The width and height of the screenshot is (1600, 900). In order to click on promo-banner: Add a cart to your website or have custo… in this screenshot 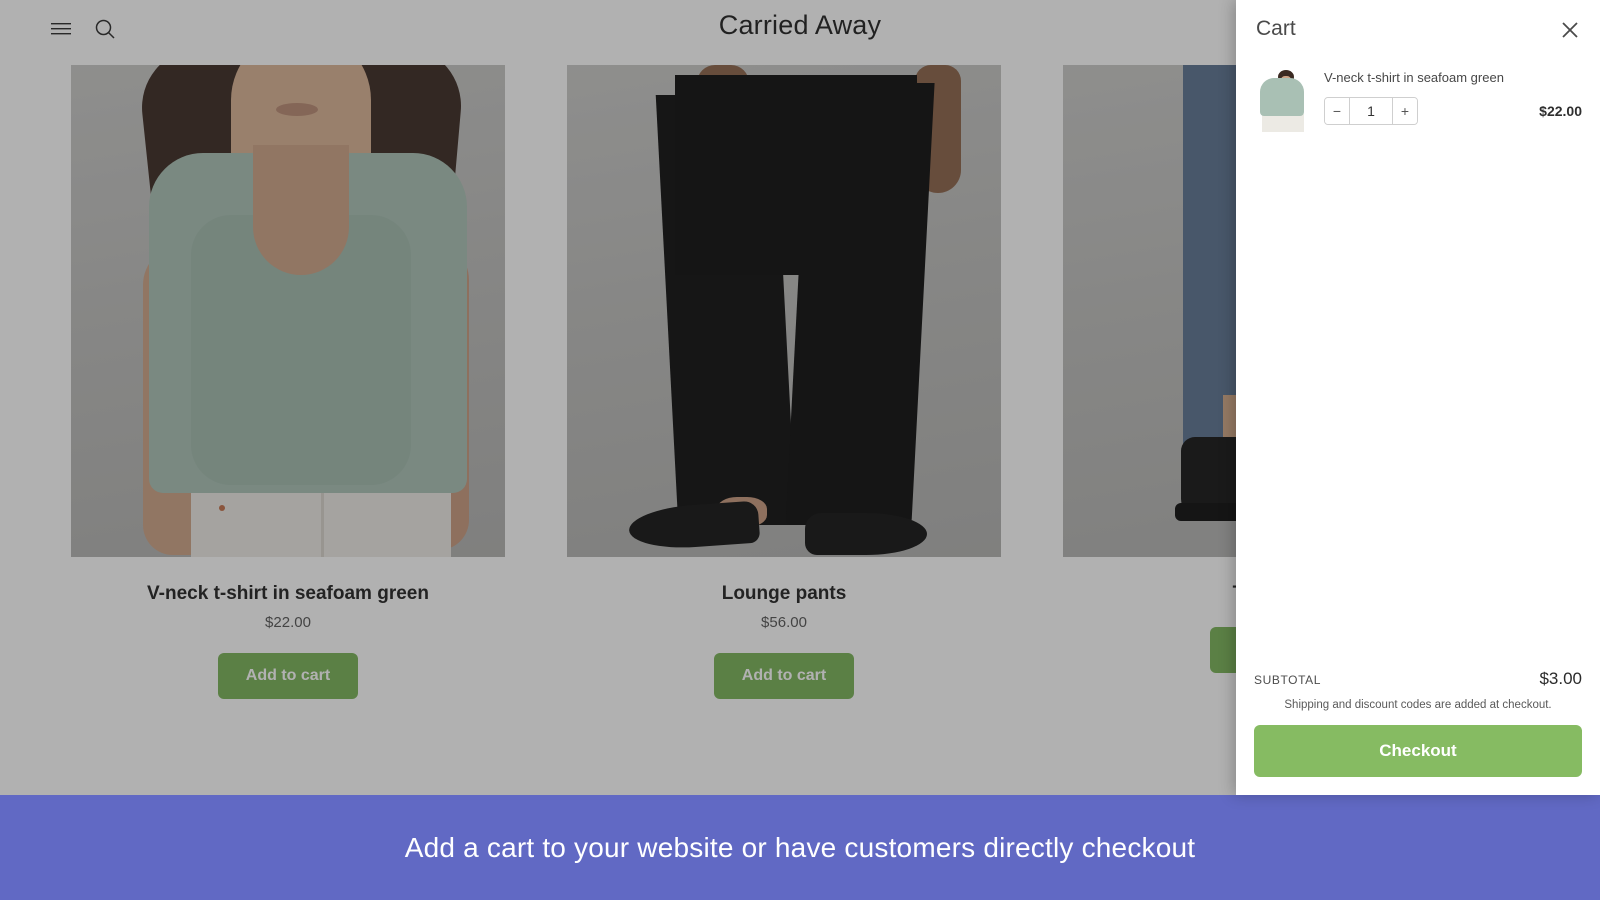, I will do `click(800, 847)`.